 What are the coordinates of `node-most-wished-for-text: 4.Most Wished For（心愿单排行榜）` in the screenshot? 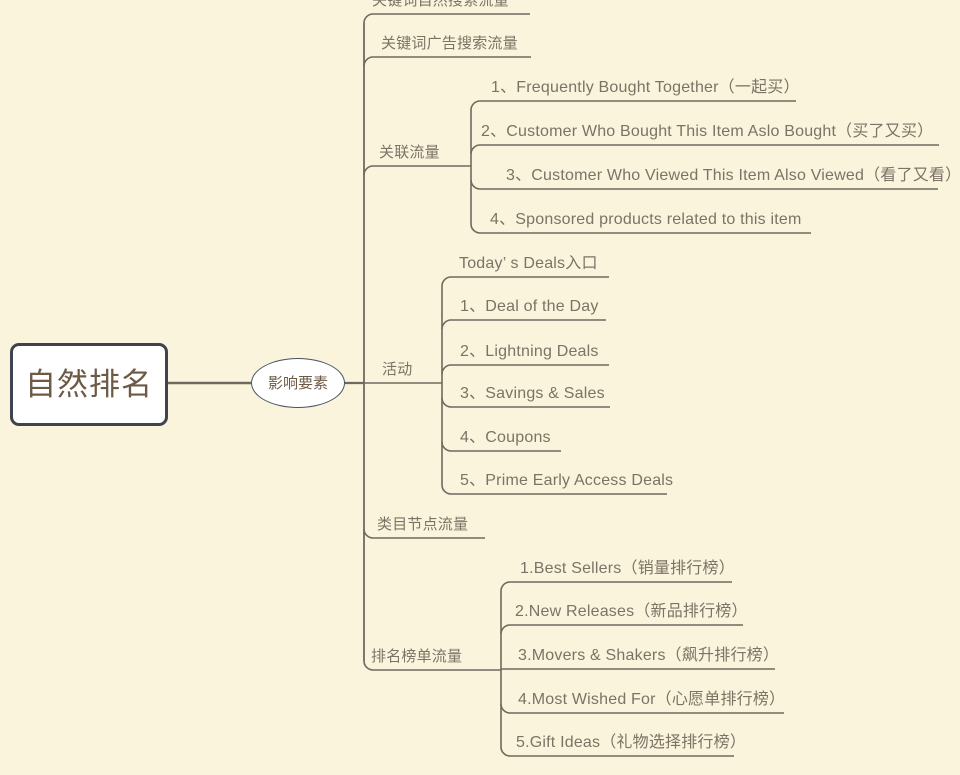 It's located at (652, 699).